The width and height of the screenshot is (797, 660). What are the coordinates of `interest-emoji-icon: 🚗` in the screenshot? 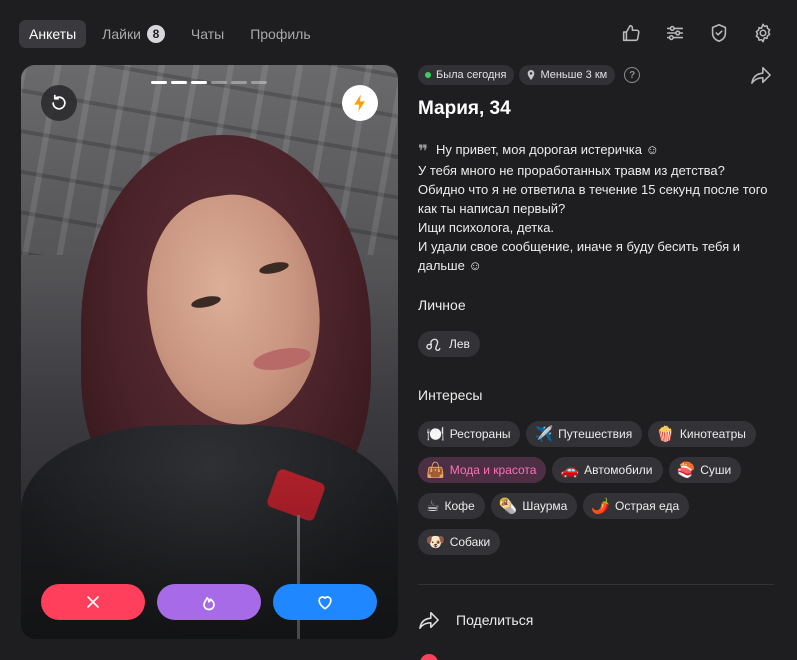 It's located at (570, 470).